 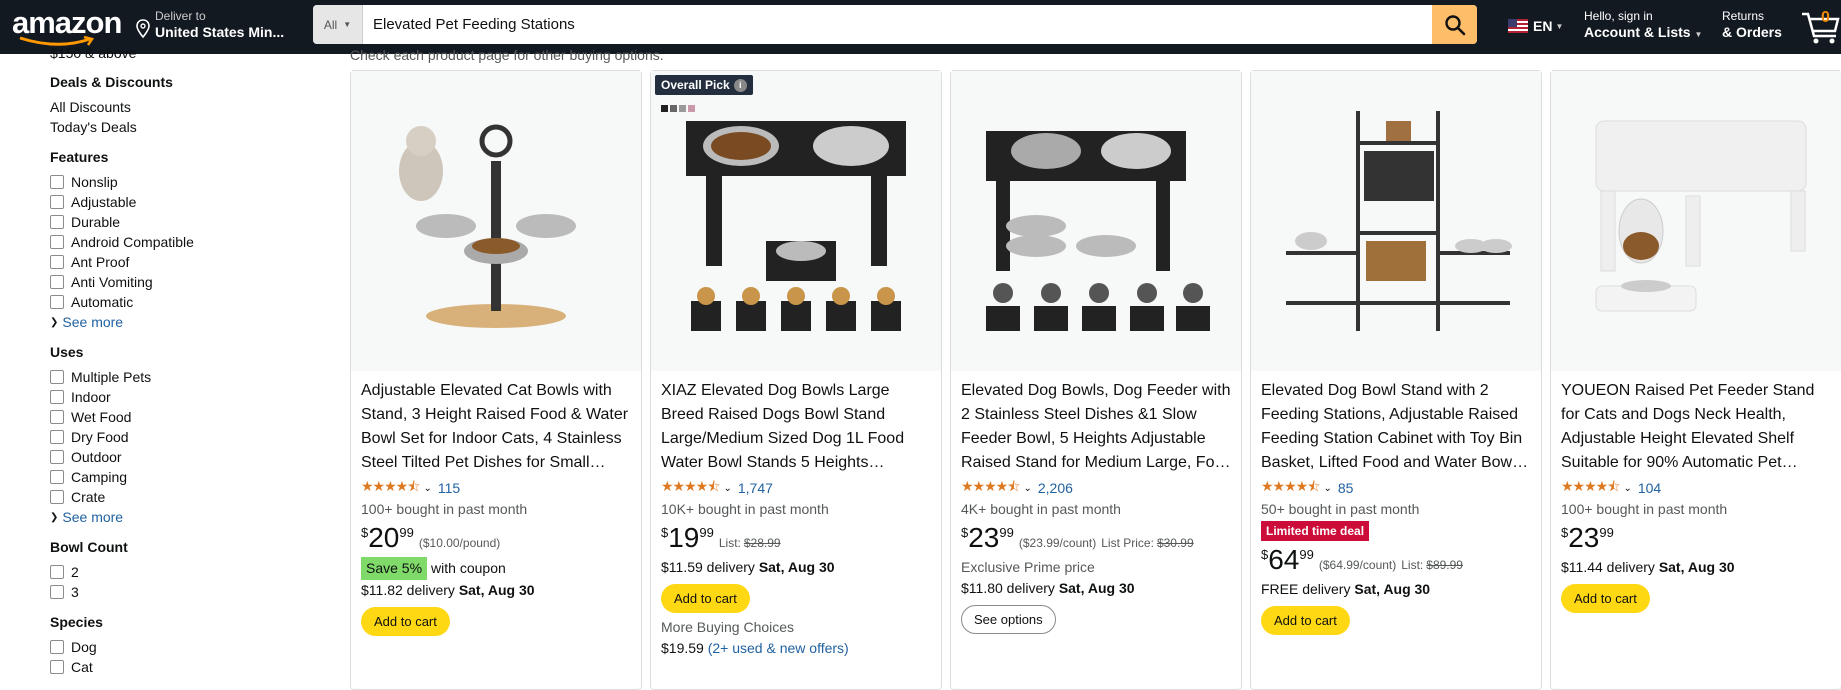 What do you see at coordinates (1696, 488) in the screenshot?
I see `product-rating: ★★★★⯪ ⌄ 104` at bounding box center [1696, 488].